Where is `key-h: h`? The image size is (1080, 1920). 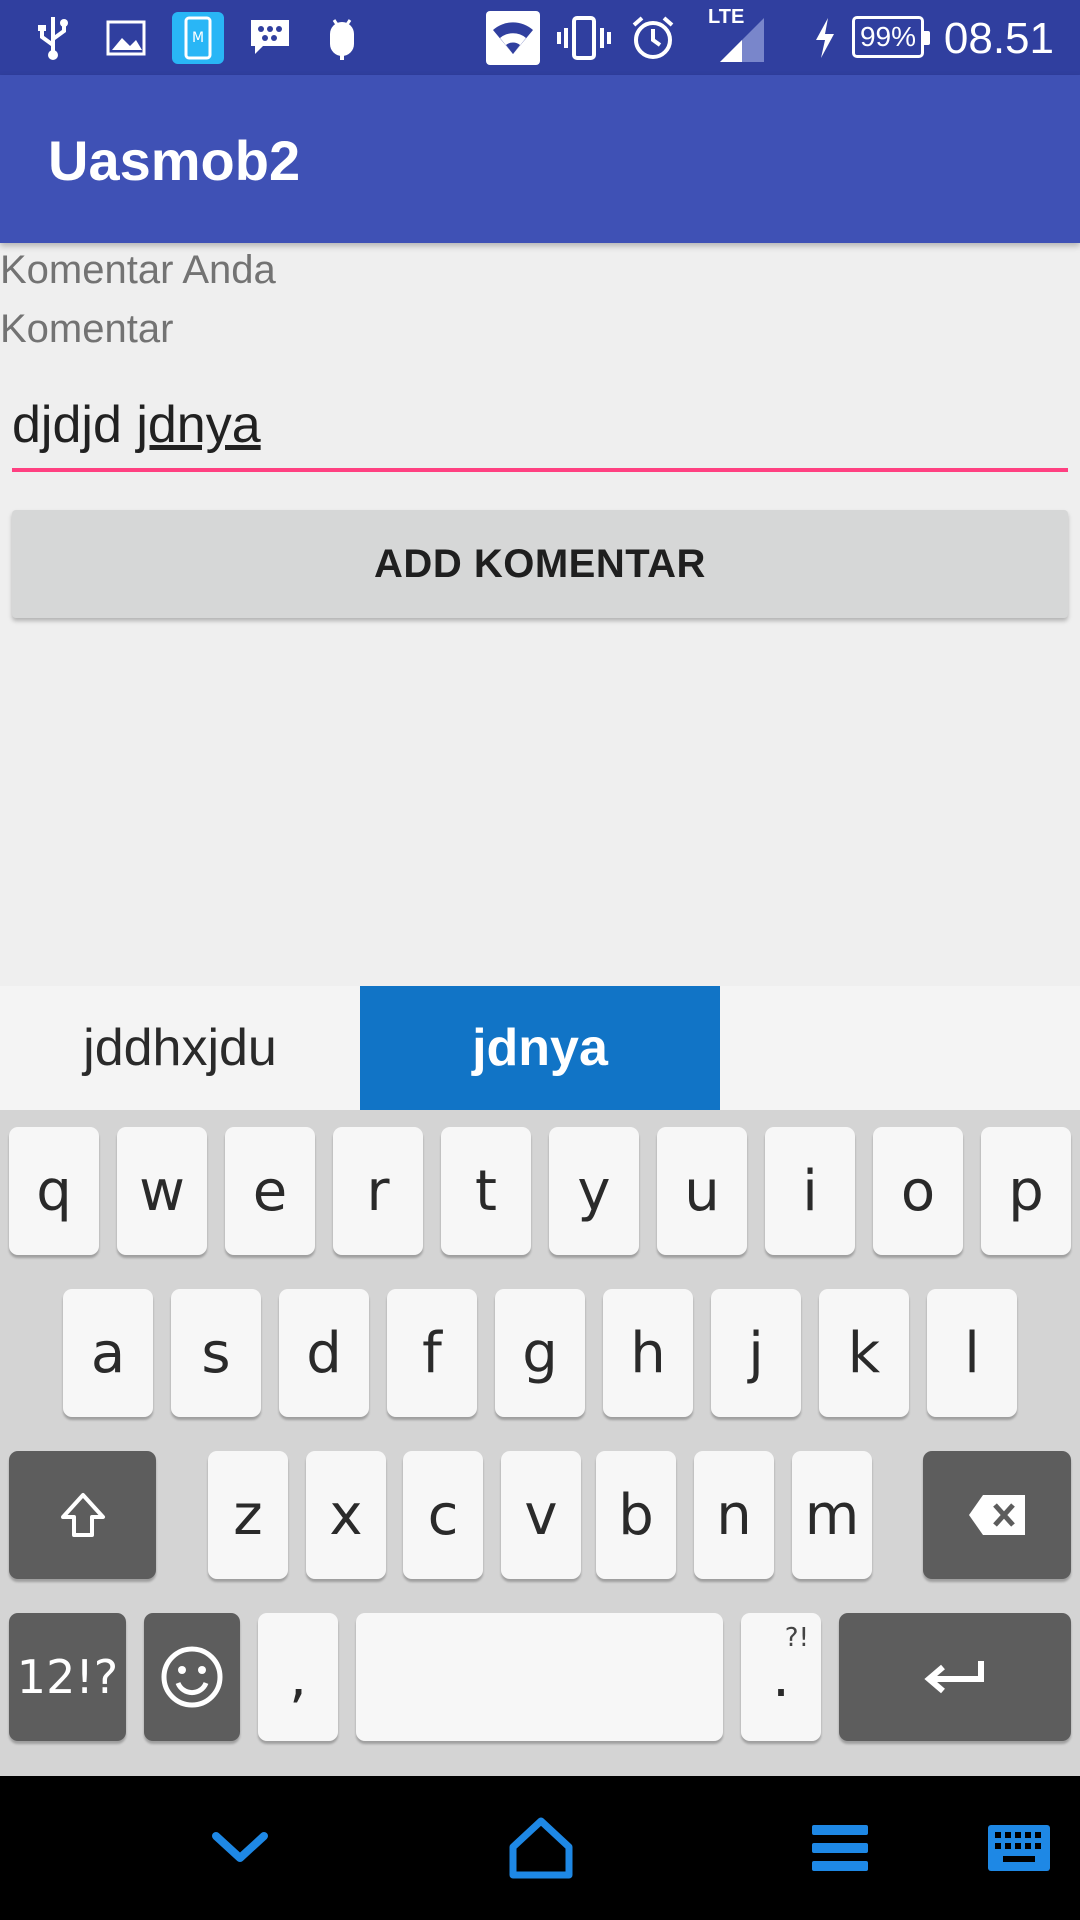 key-h: h is located at coordinates (648, 1353).